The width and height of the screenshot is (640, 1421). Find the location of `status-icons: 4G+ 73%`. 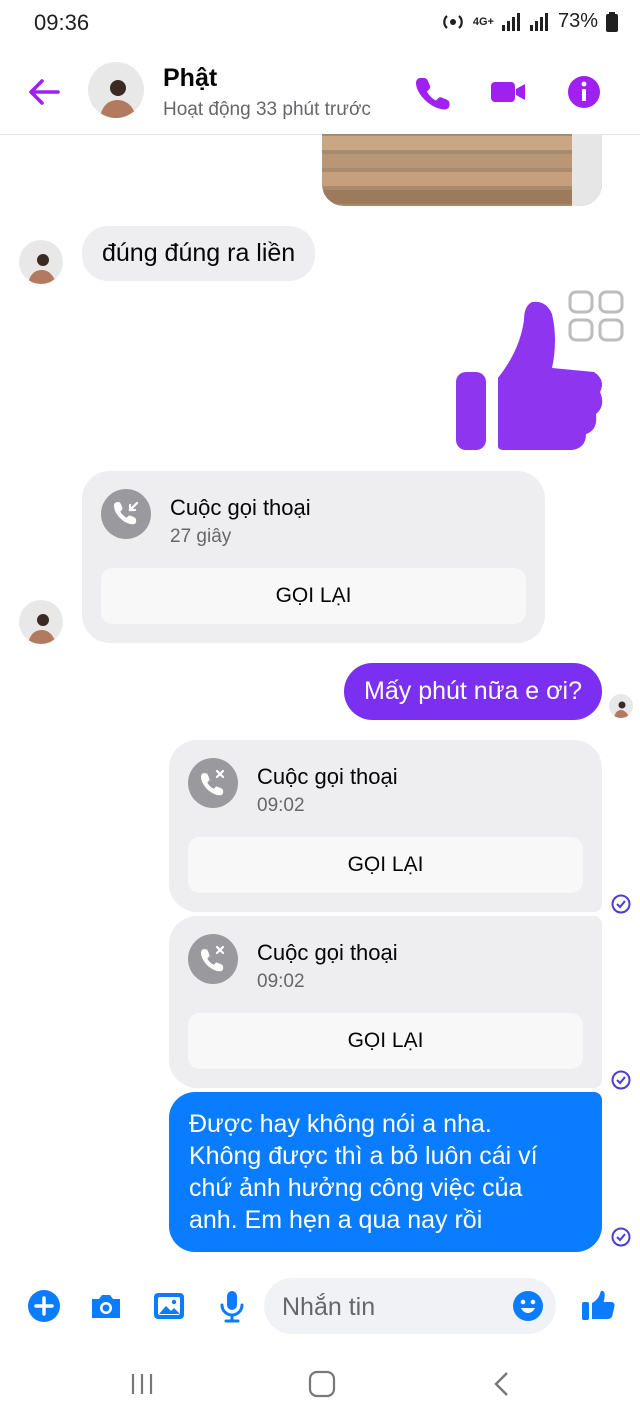

status-icons: 4G+ 73% is located at coordinates (529, 21).